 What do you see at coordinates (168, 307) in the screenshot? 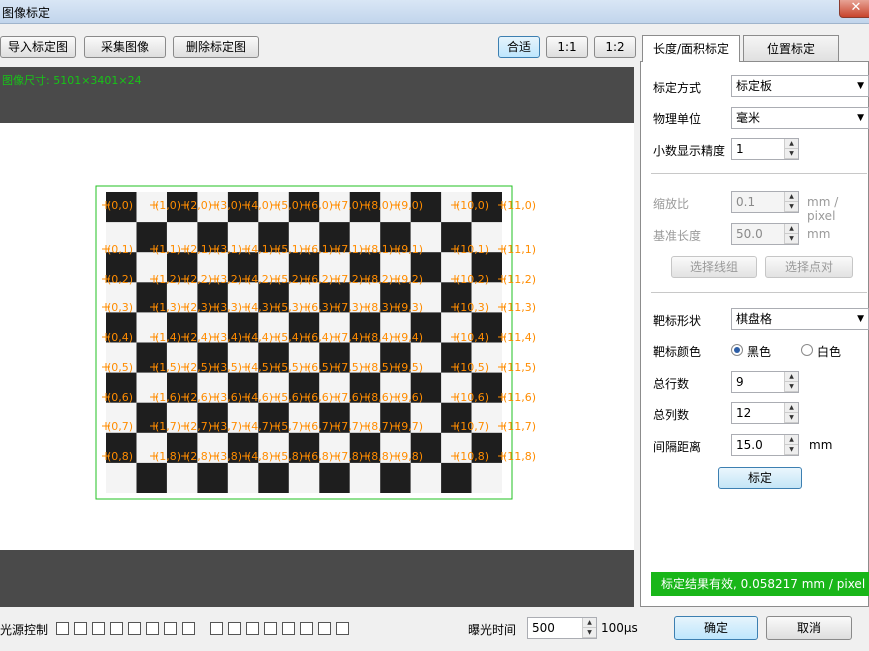
I see `corner-label: (1,3)` at bounding box center [168, 307].